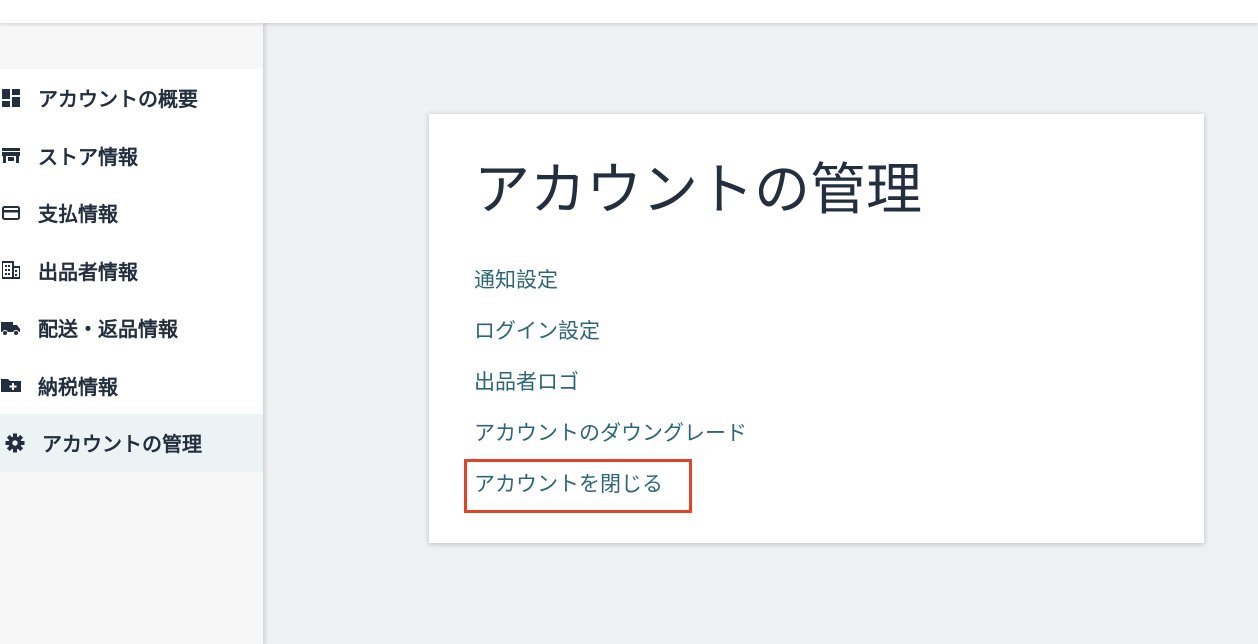 Image resolution: width=1258 pixels, height=644 pixels. I want to click on sidebar-item-label: ストア情報, so click(88, 156).